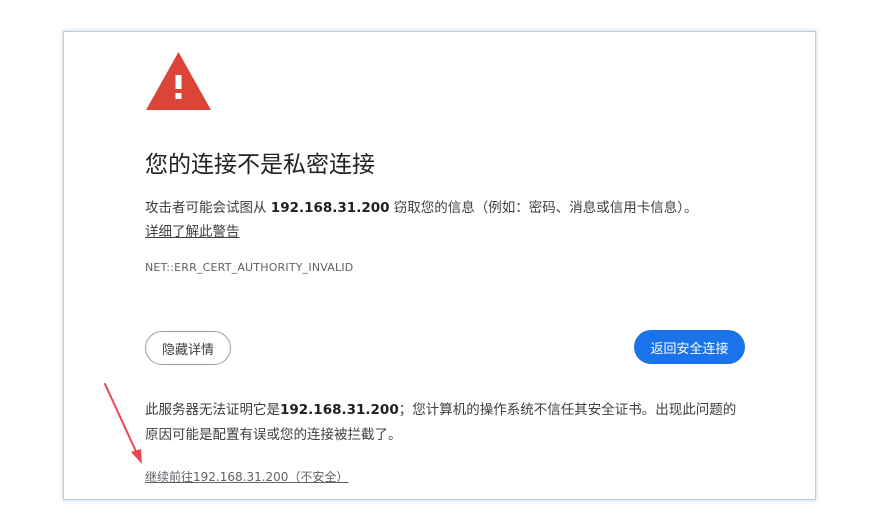 The height and width of the screenshot is (525, 876). What do you see at coordinates (249, 267) in the screenshot?
I see `error-code: NET::ERR_CERT_AUTHORITY_INVALID` at bounding box center [249, 267].